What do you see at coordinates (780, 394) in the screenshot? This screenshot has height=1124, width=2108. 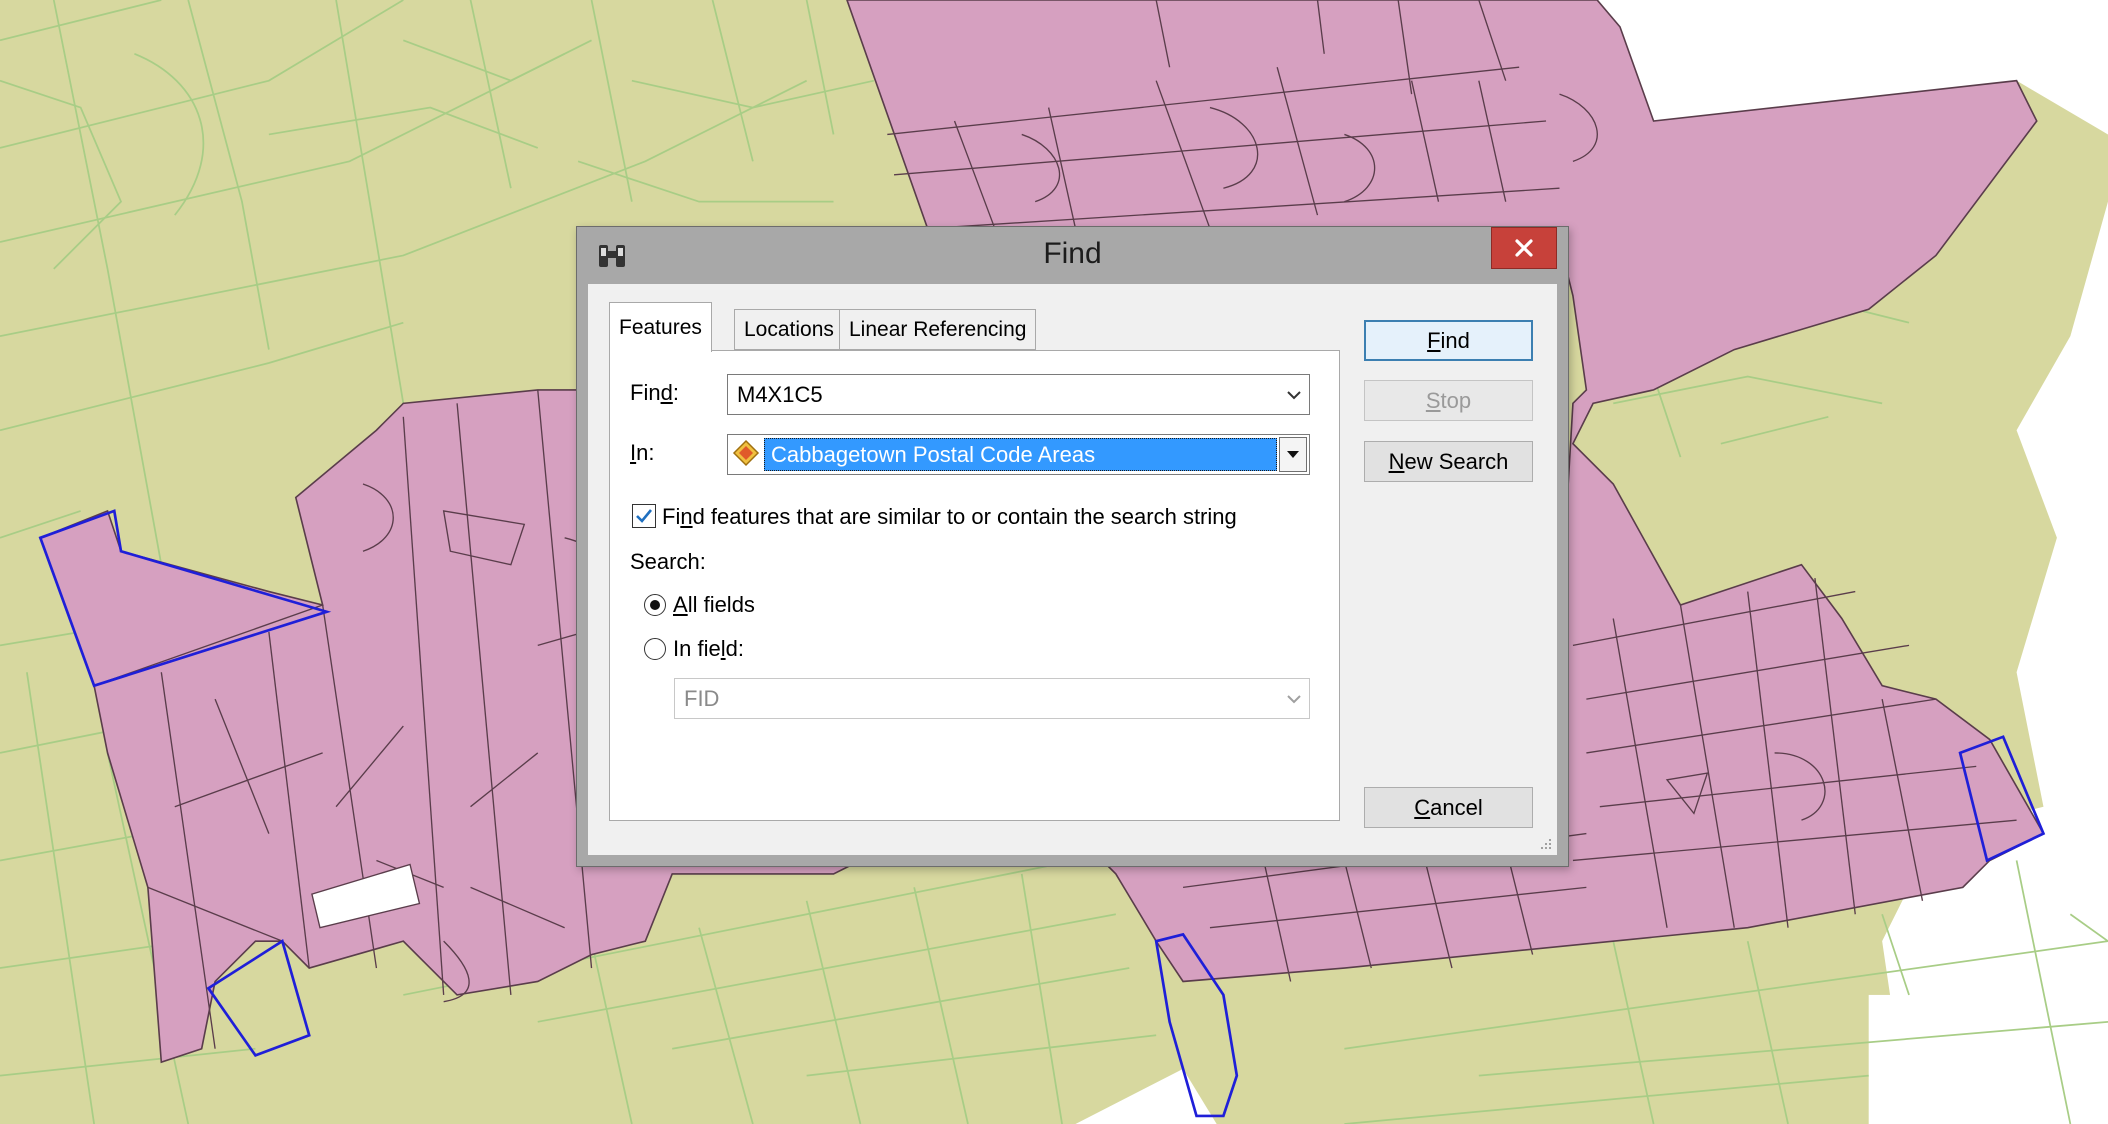 I see `find-input-value: M4X1C5` at bounding box center [780, 394].